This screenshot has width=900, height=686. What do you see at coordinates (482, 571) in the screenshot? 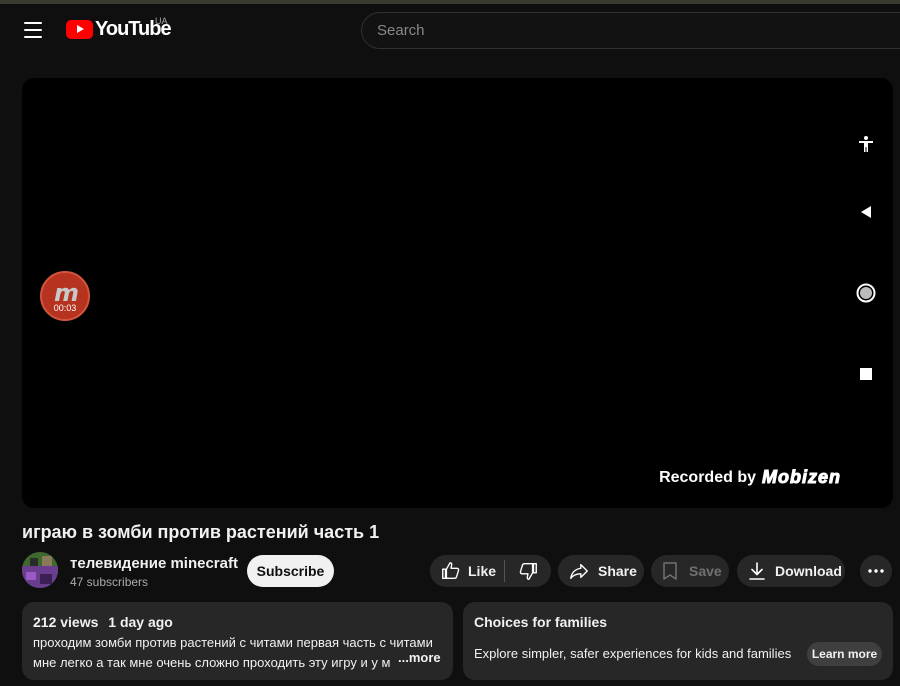
I see `like-label: Like` at bounding box center [482, 571].